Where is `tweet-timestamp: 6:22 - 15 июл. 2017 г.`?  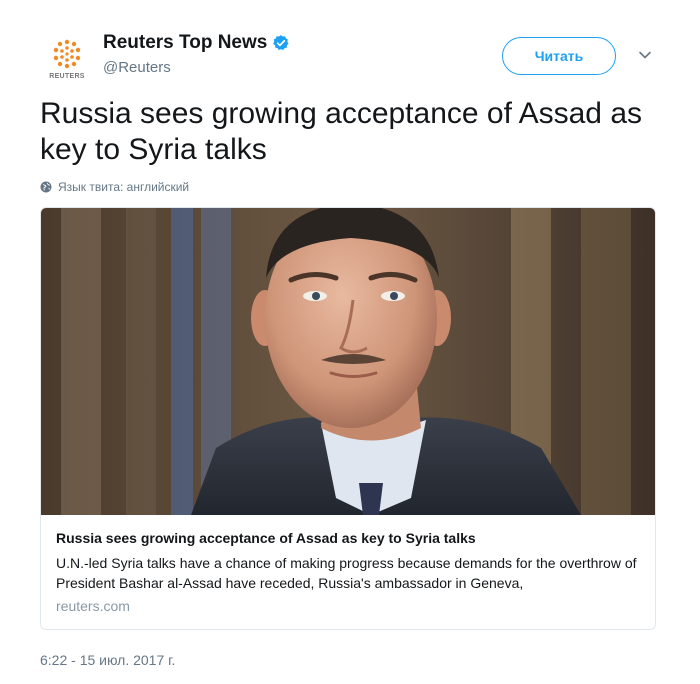 tweet-timestamp: 6:22 - 15 июл. 2017 г. is located at coordinates (107, 660).